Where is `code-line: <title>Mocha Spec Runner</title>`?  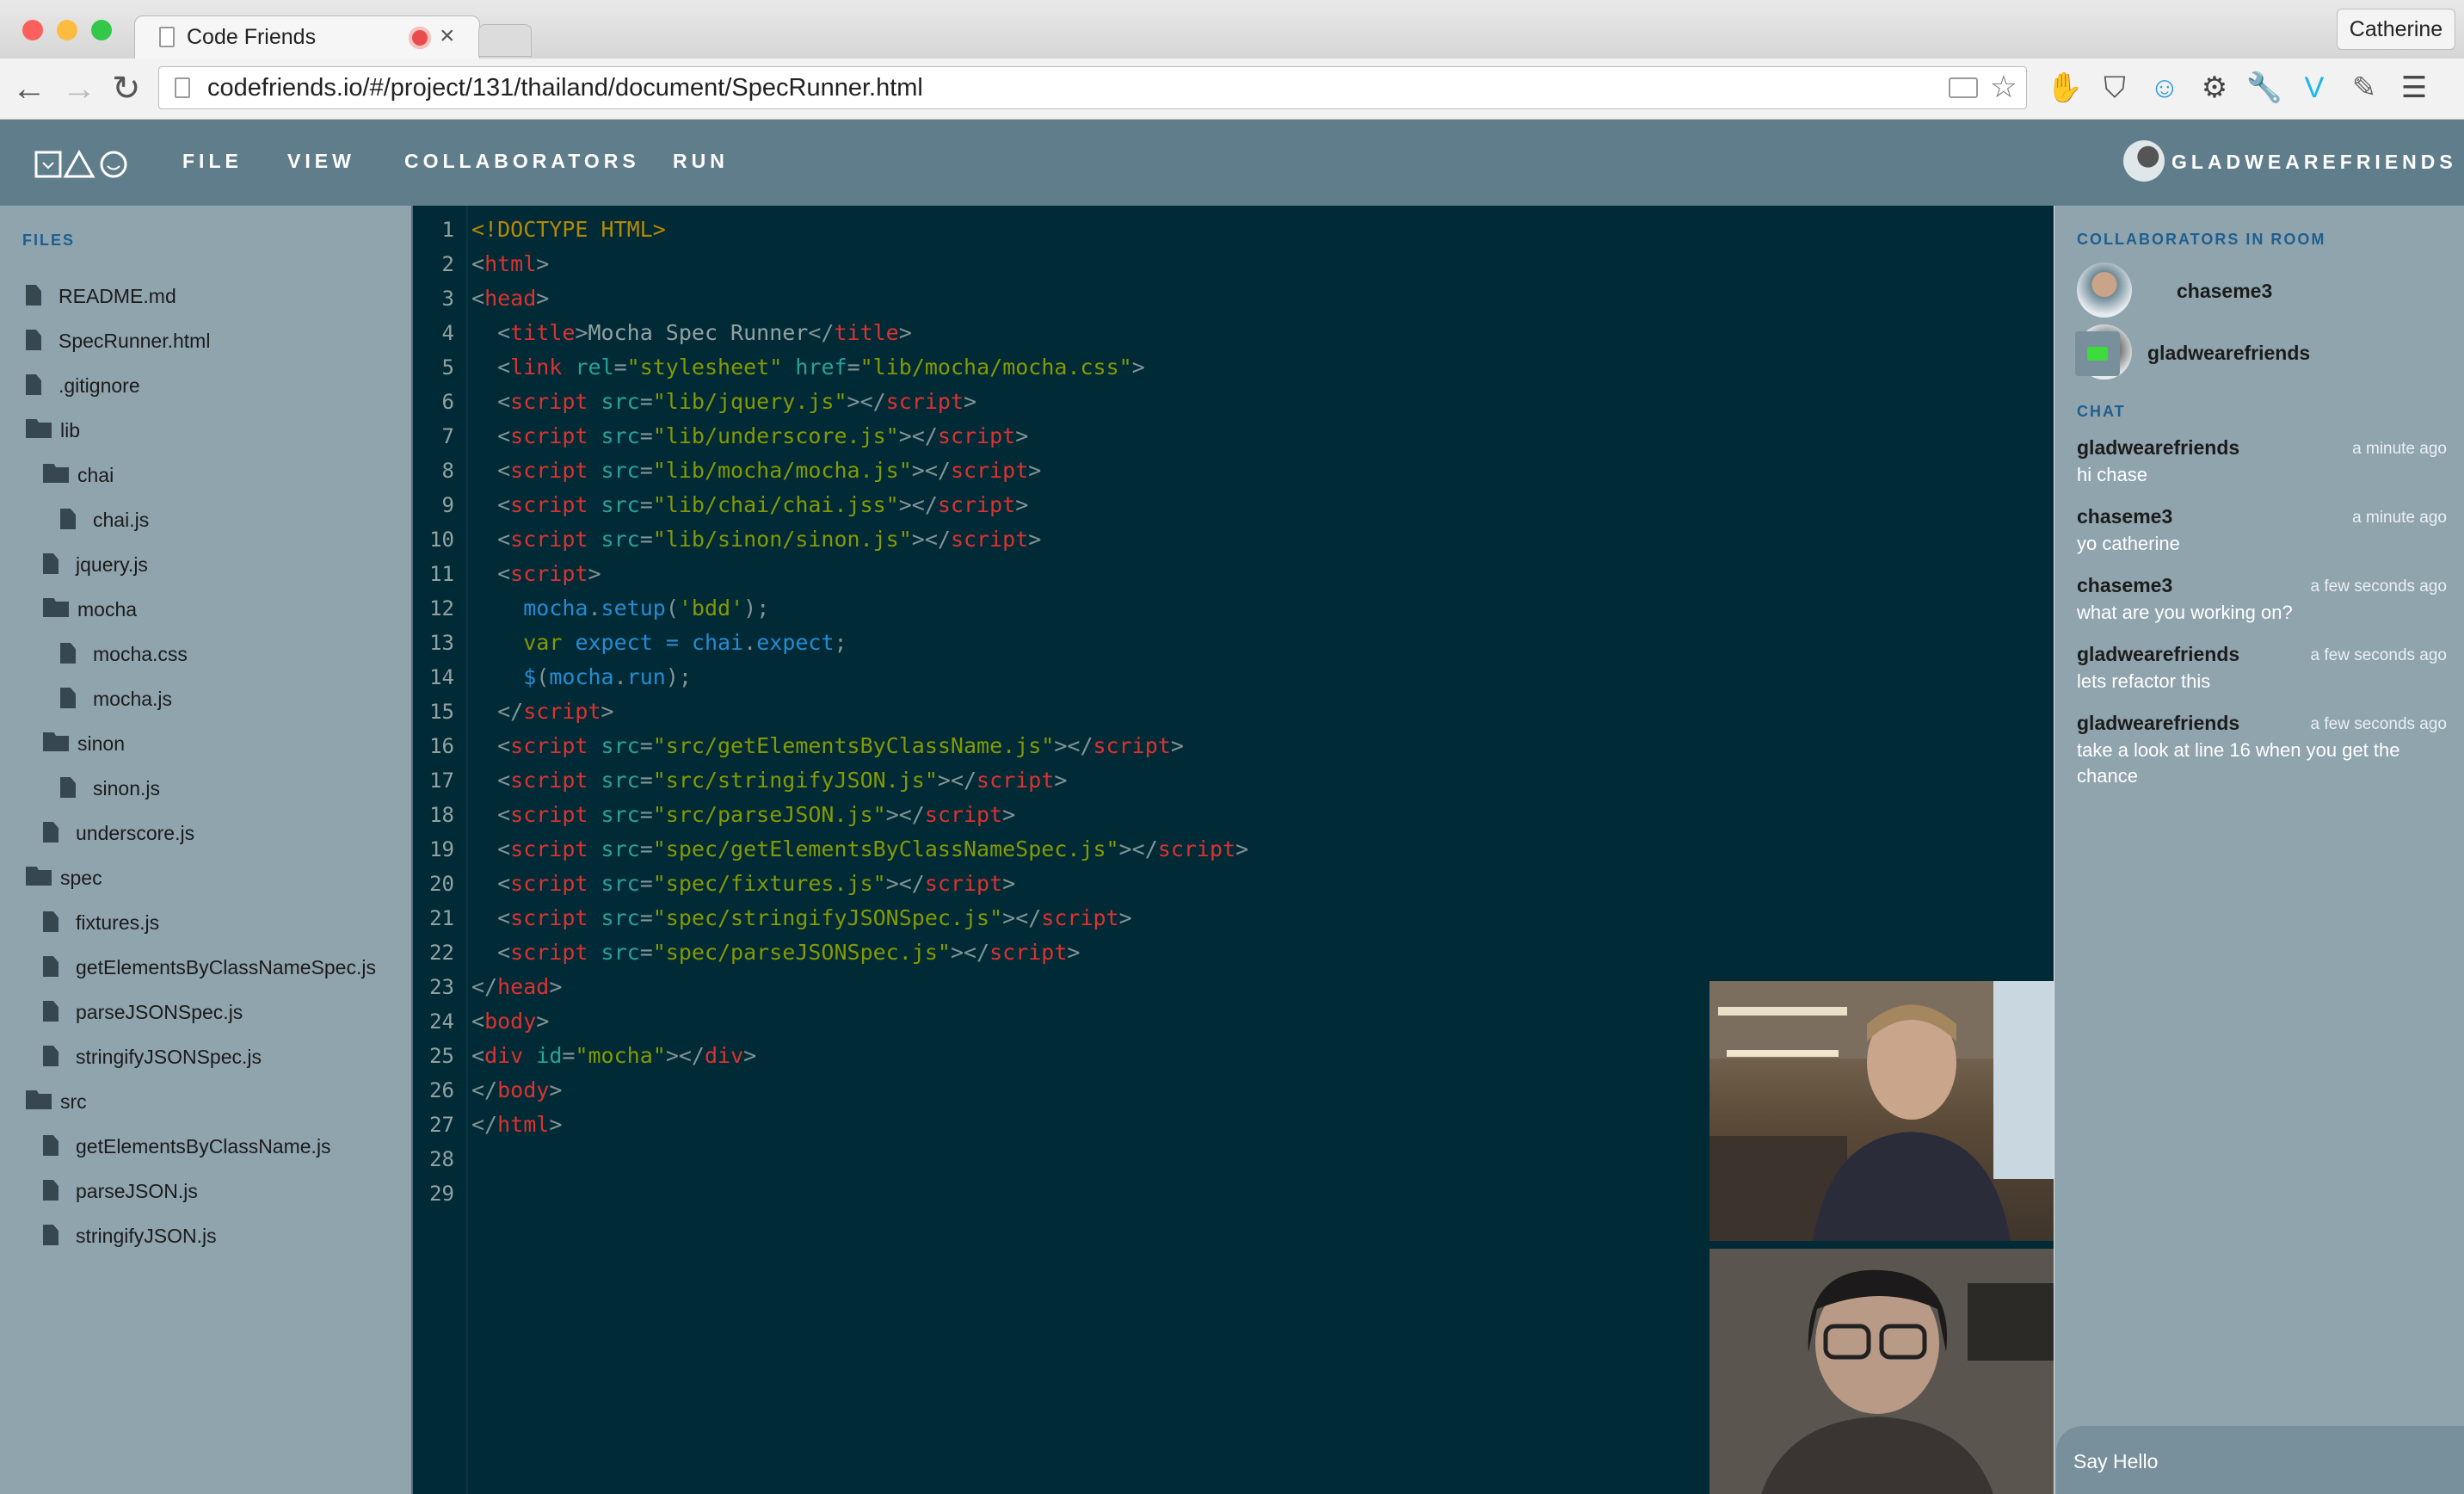
code-line: <title>Mocha Spec Runner</title> is located at coordinates (692, 333).